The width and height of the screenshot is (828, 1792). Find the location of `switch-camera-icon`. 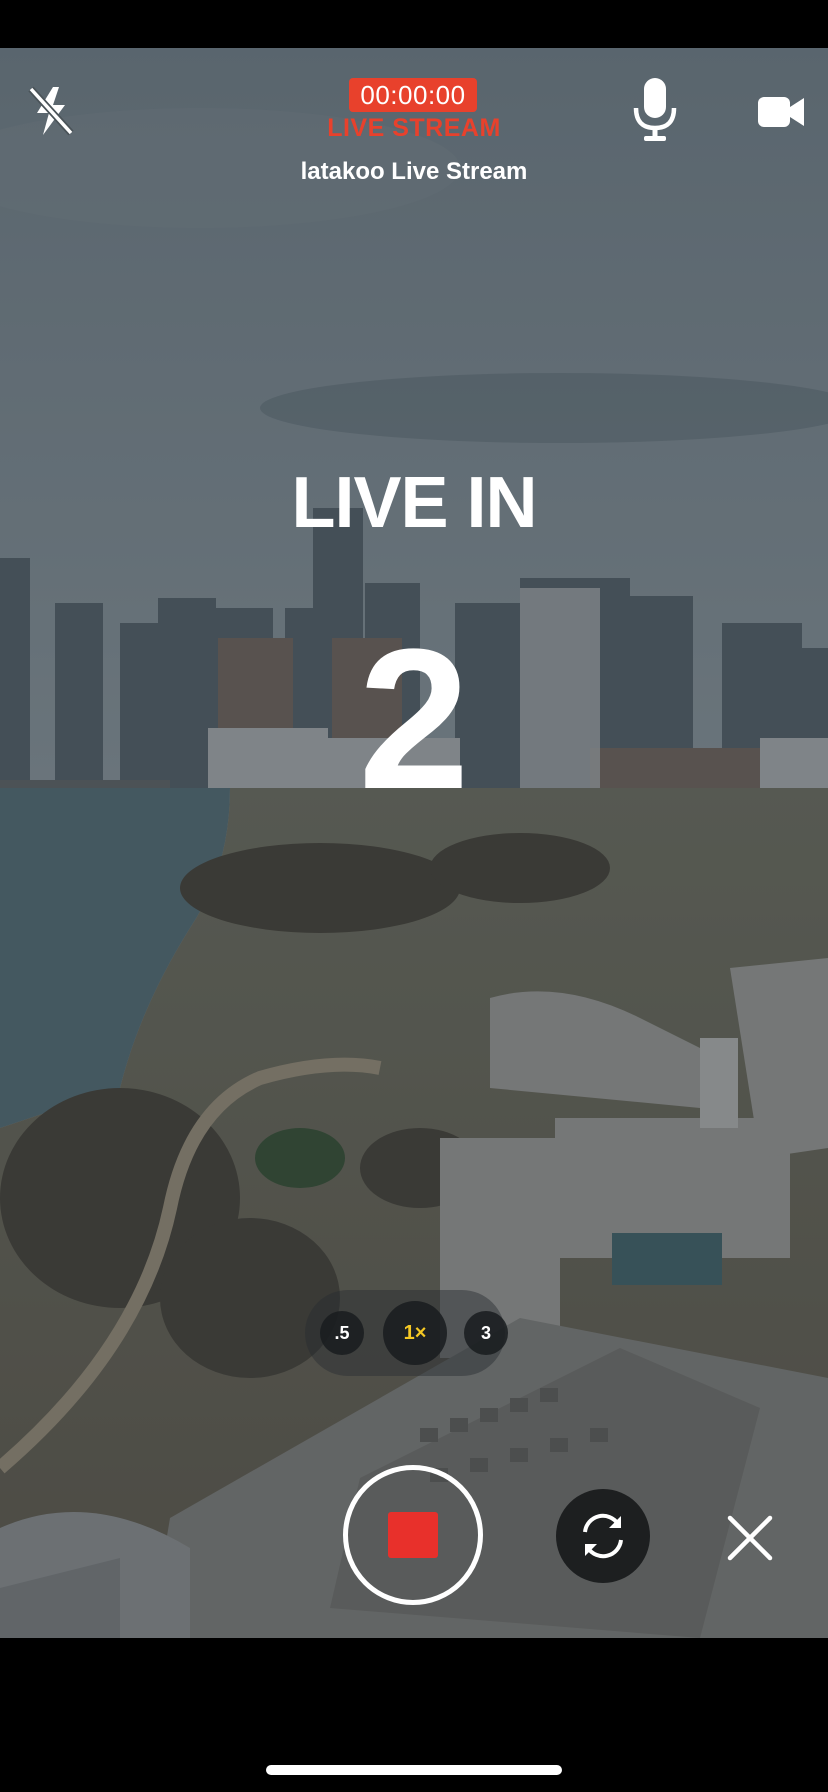

switch-camera-icon is located at coordinates (603, 1536).